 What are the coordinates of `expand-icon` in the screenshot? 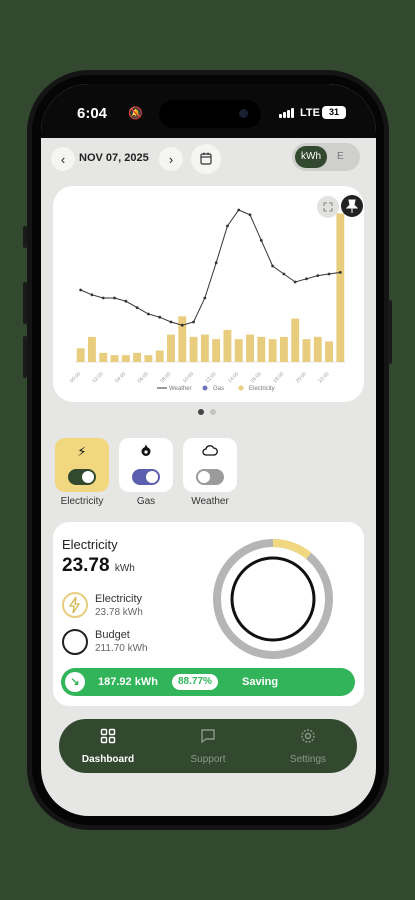 It's located at (328, 207).